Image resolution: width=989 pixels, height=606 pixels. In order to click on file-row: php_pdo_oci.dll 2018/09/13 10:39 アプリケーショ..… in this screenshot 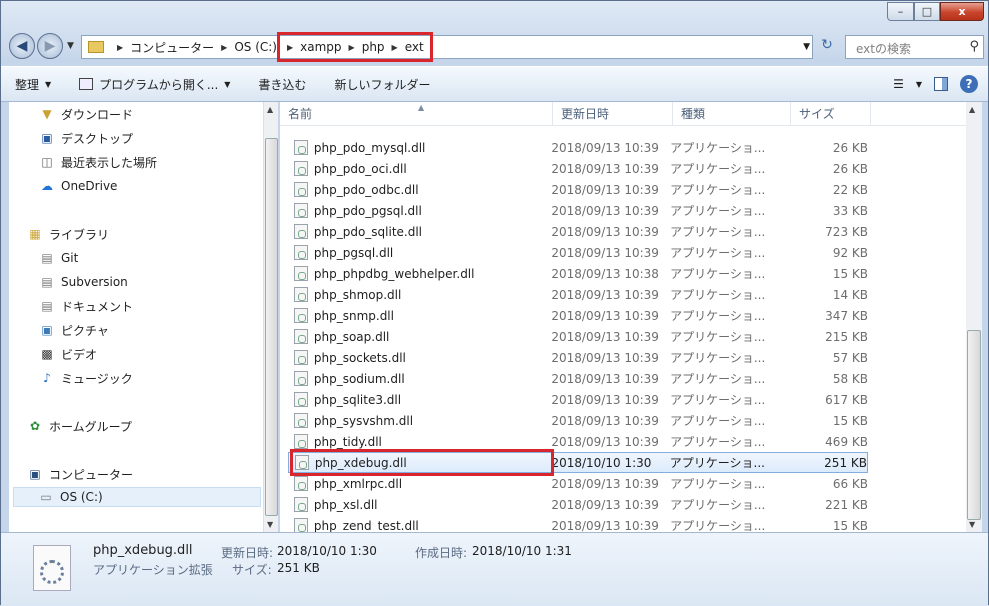, I will do `click(578, 168)`.